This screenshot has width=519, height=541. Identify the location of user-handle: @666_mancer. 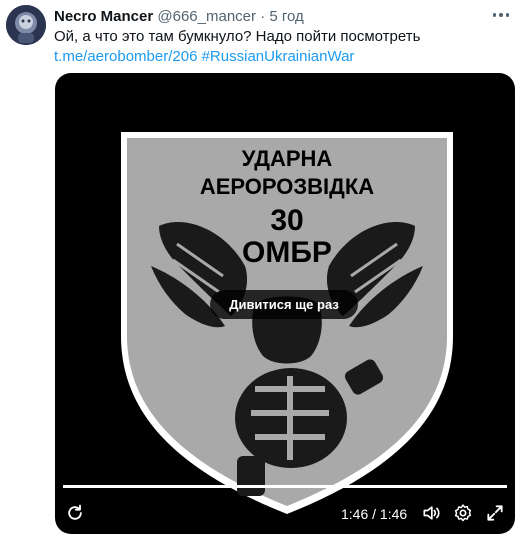
(206, 16).